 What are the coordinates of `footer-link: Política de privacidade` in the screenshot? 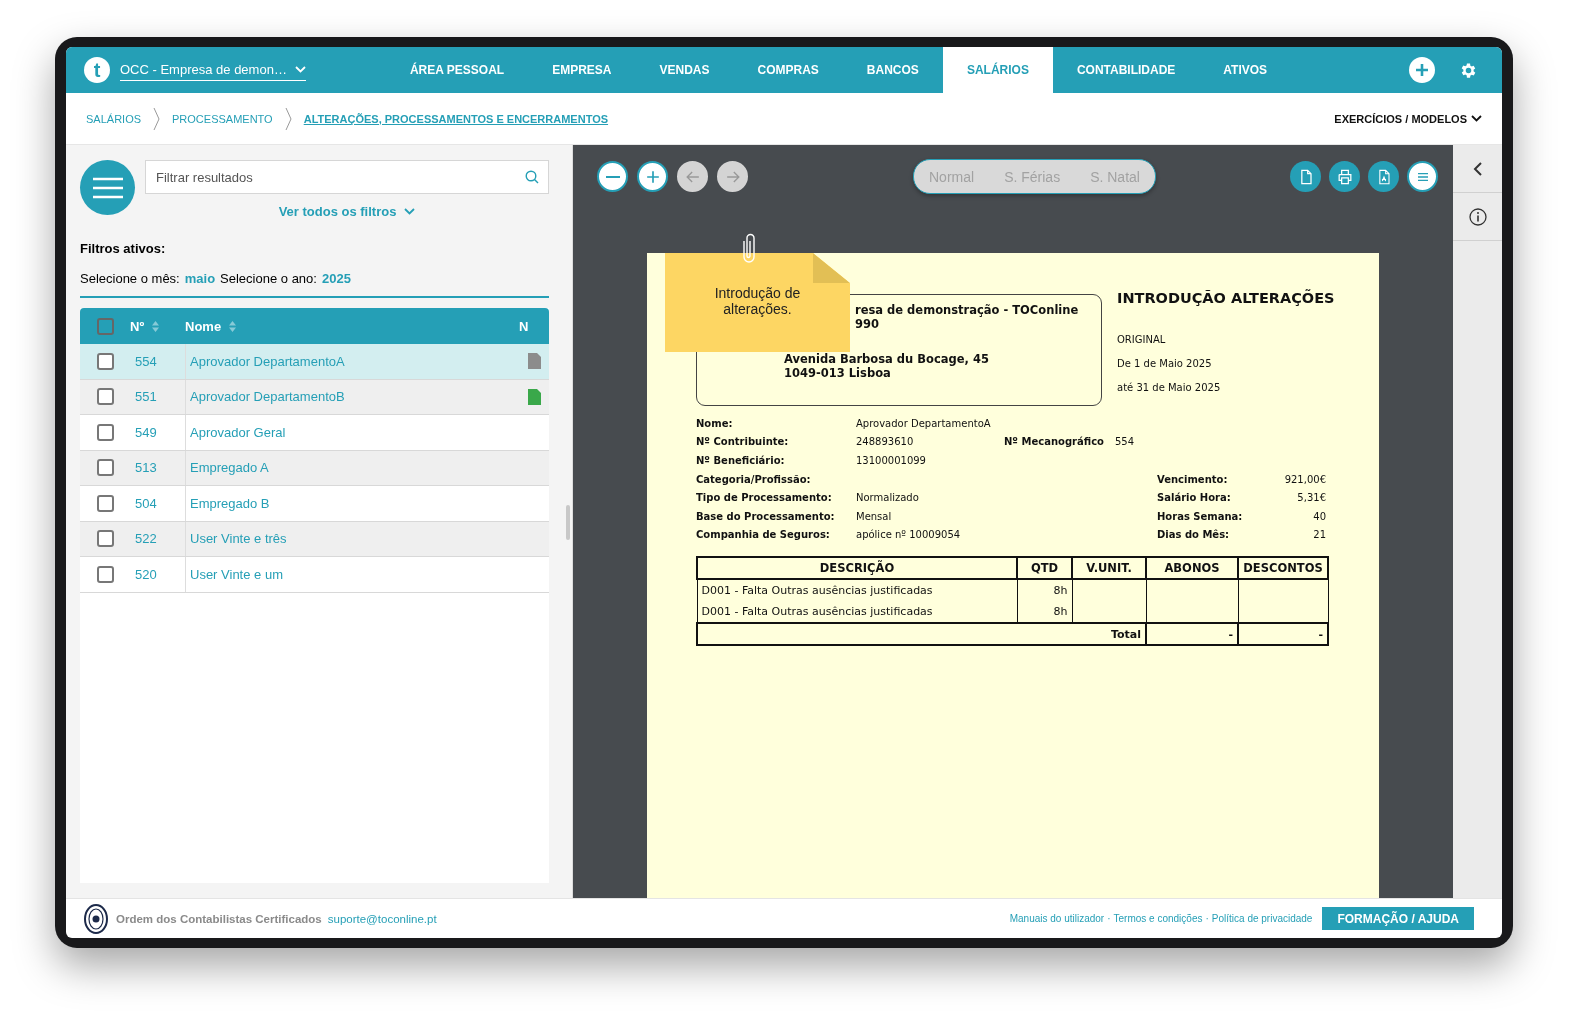 It's located at (1262, 918).